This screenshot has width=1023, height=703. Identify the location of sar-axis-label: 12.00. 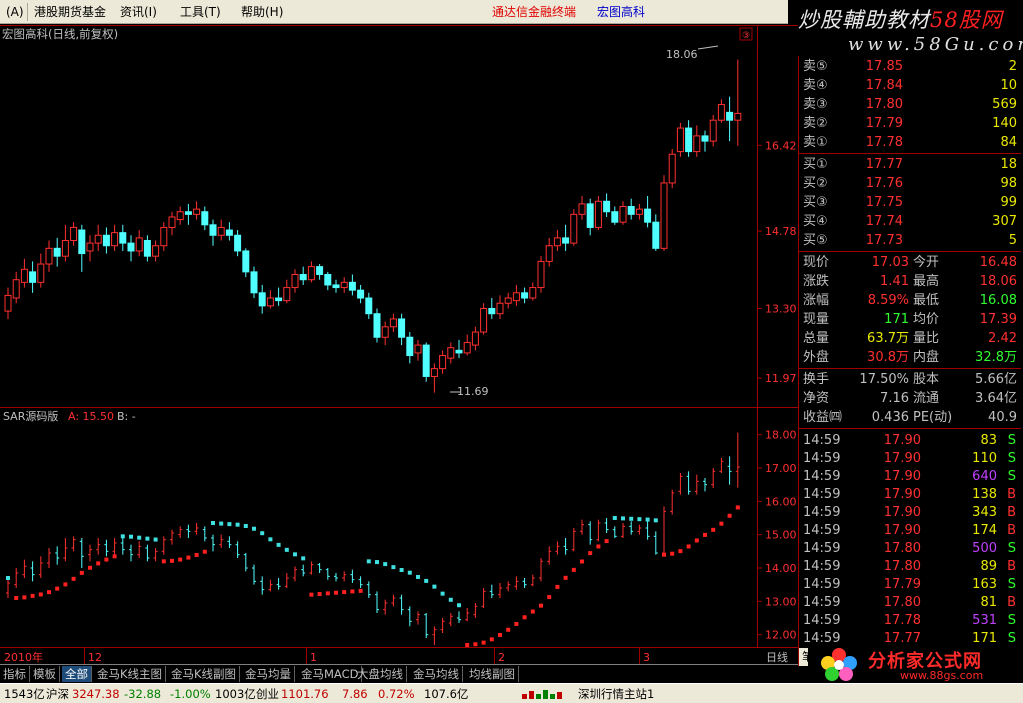
(781, 635).